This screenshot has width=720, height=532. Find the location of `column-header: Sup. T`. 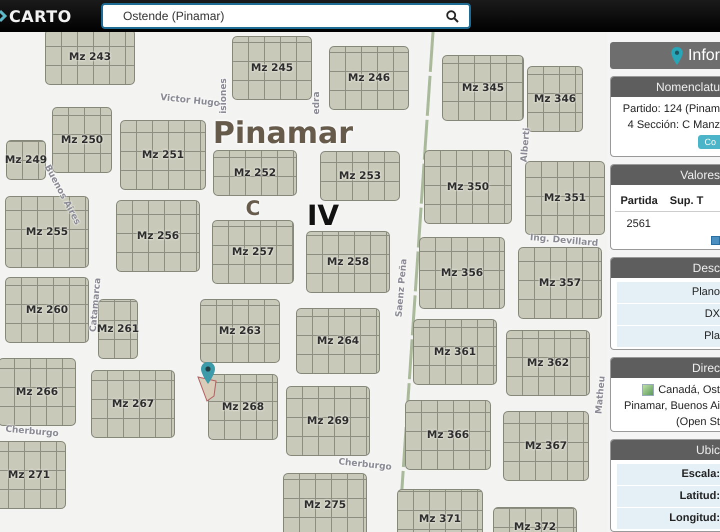

column-header: Sup. T is located at coordinates (687, 201).